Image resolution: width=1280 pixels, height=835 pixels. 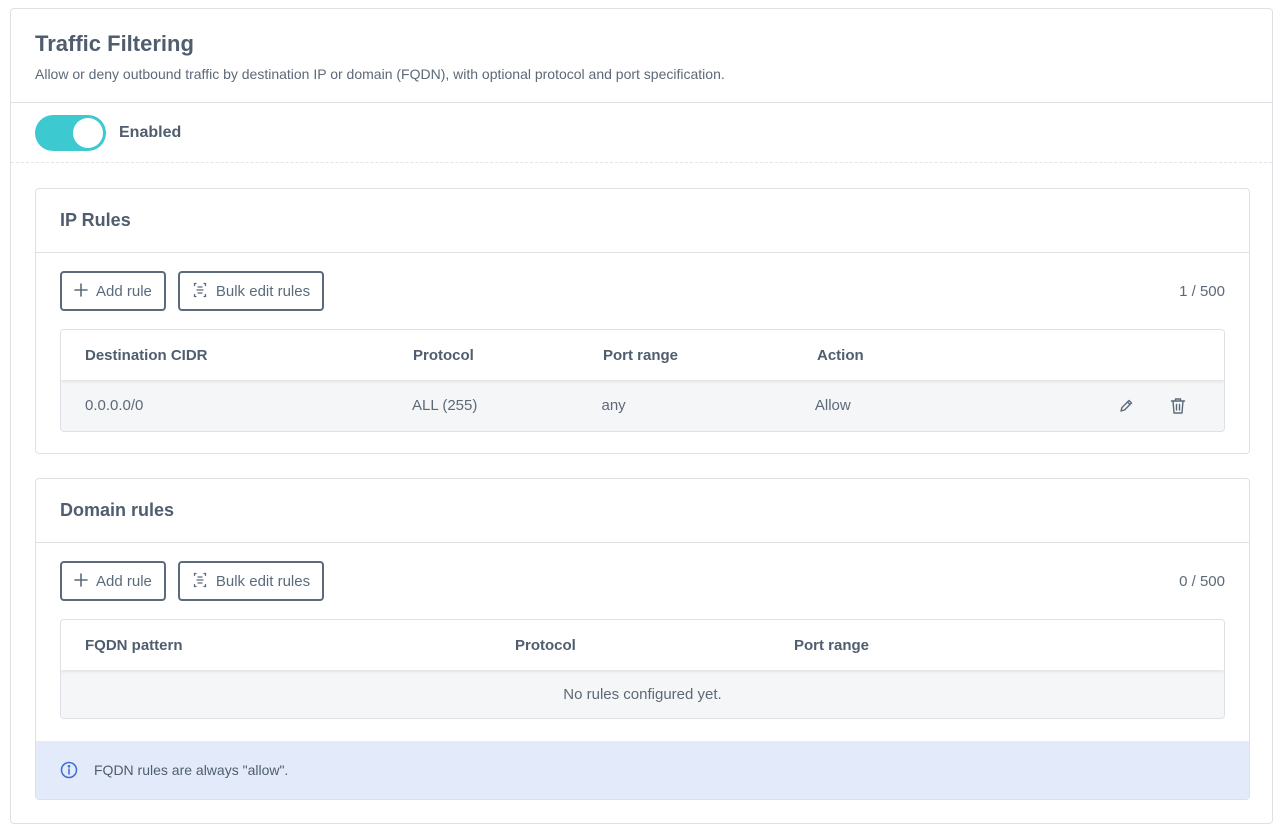 I want to click on cell-protocol: ALL (255), so click(x=445, y=405).